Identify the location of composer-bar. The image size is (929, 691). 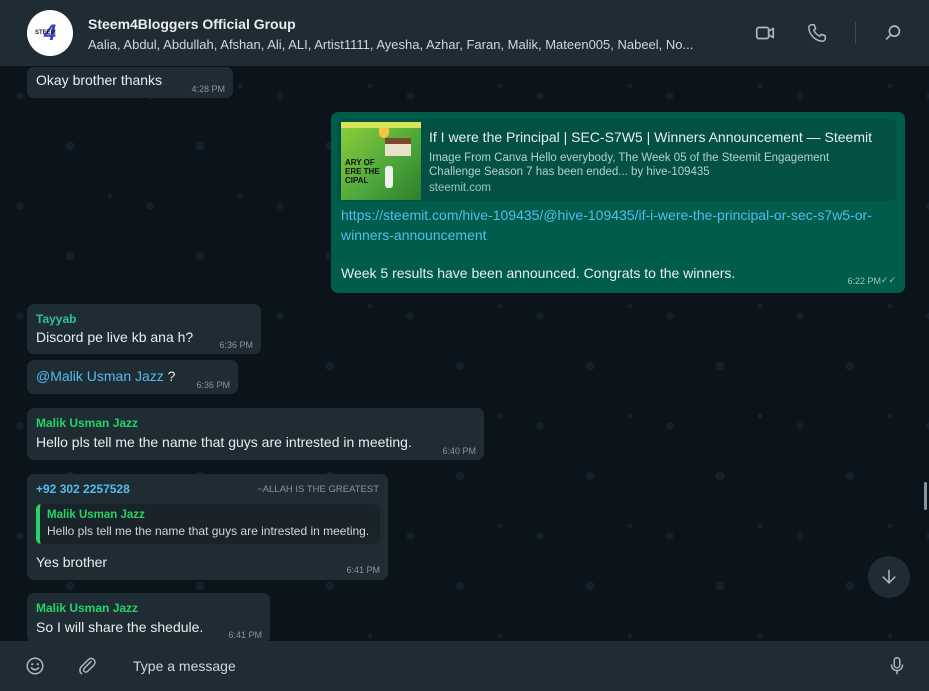
(464, 666).